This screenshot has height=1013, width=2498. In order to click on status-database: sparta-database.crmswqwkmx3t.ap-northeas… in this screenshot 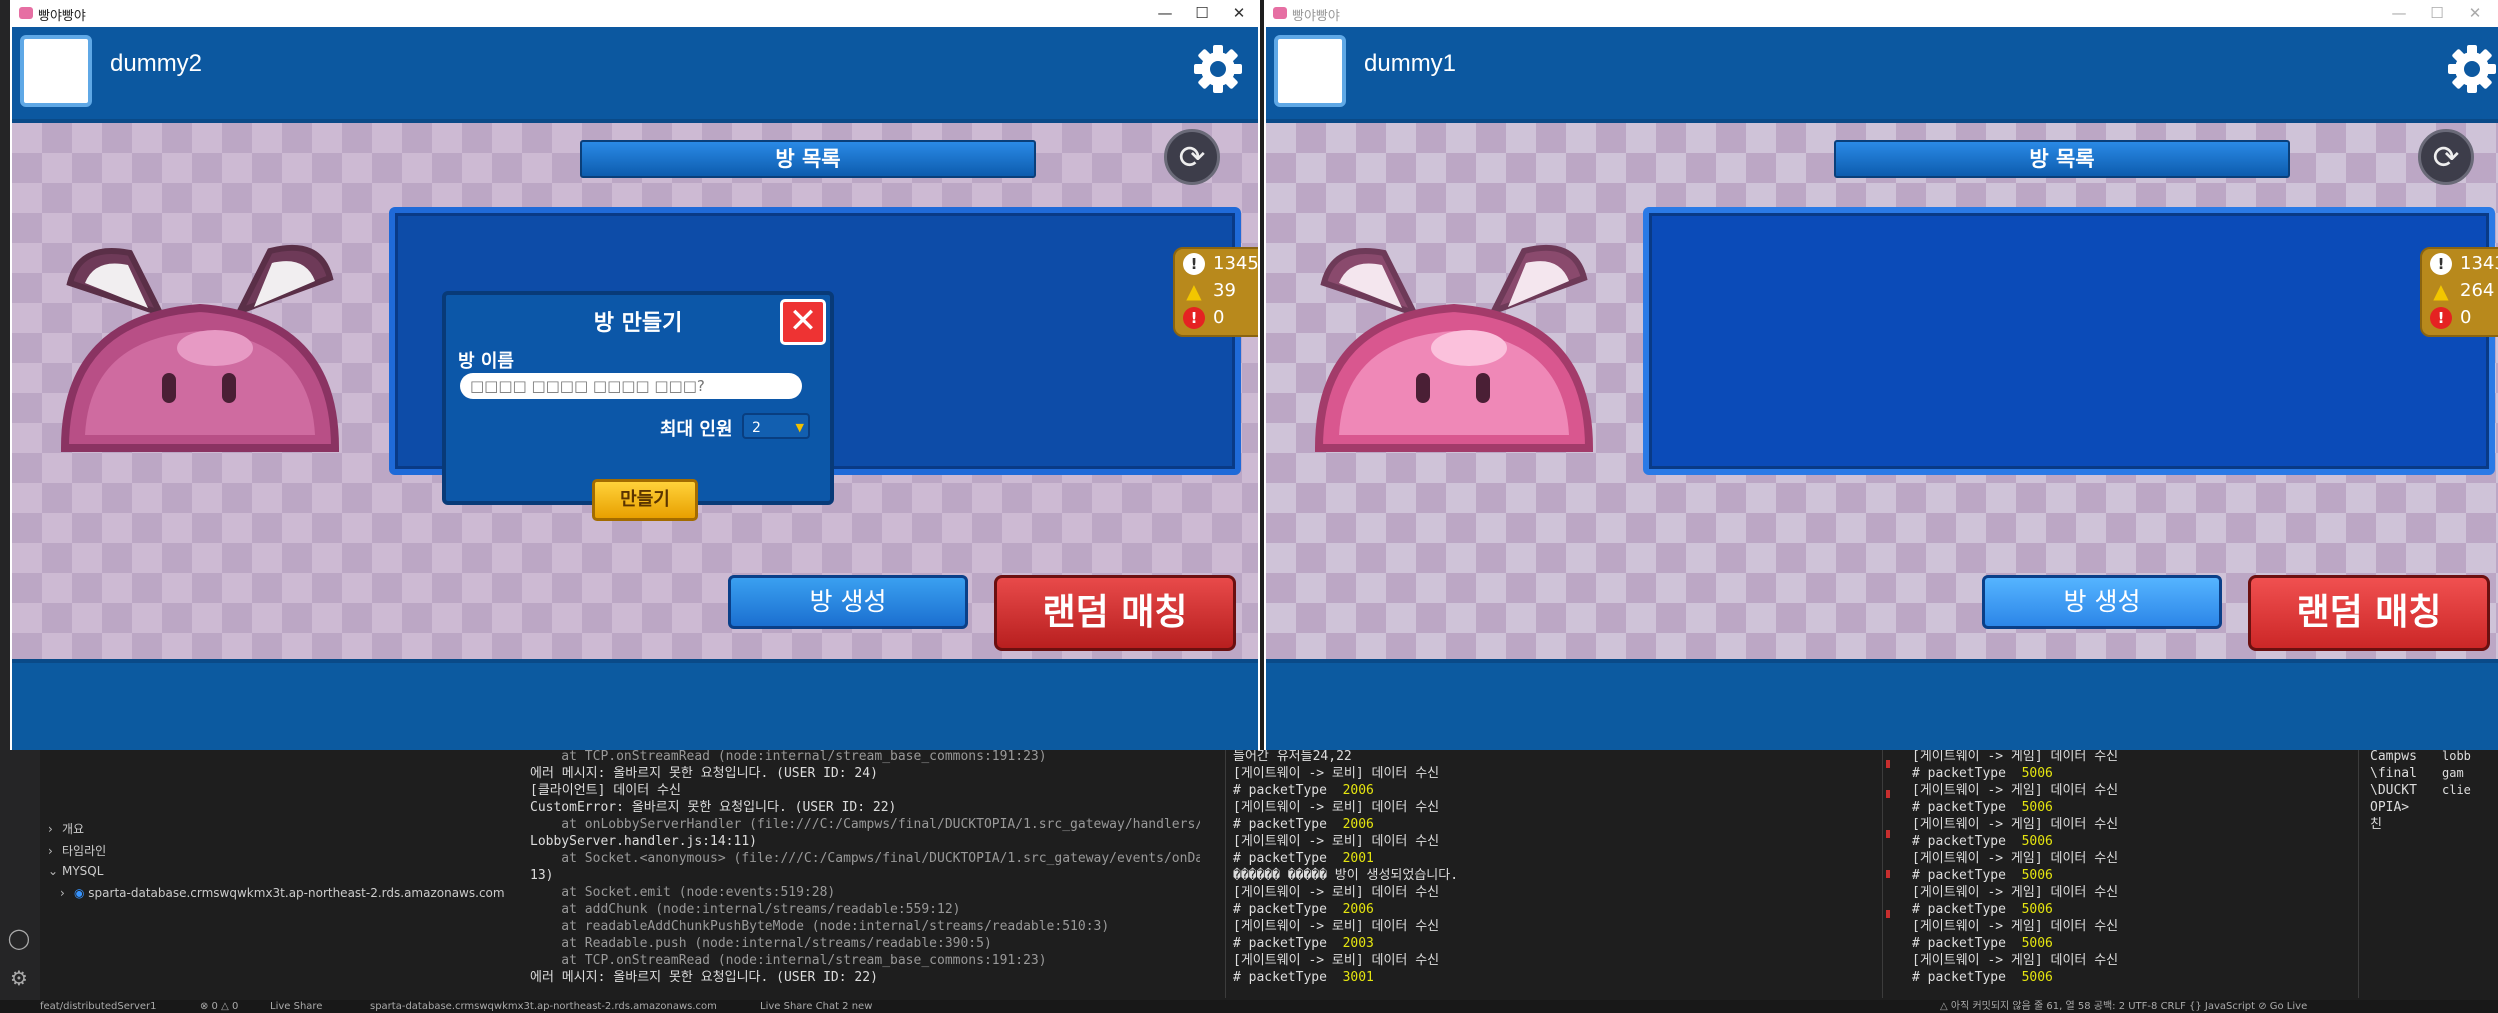, I will do `click(543, 1006)`.